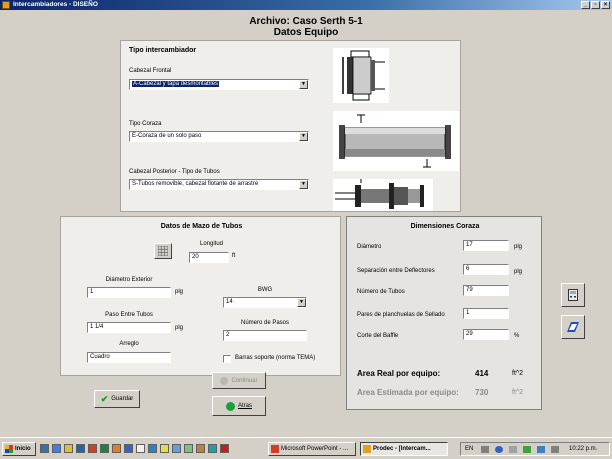  I want to click on diametro-exterior-input: 1, so click(129, 292).